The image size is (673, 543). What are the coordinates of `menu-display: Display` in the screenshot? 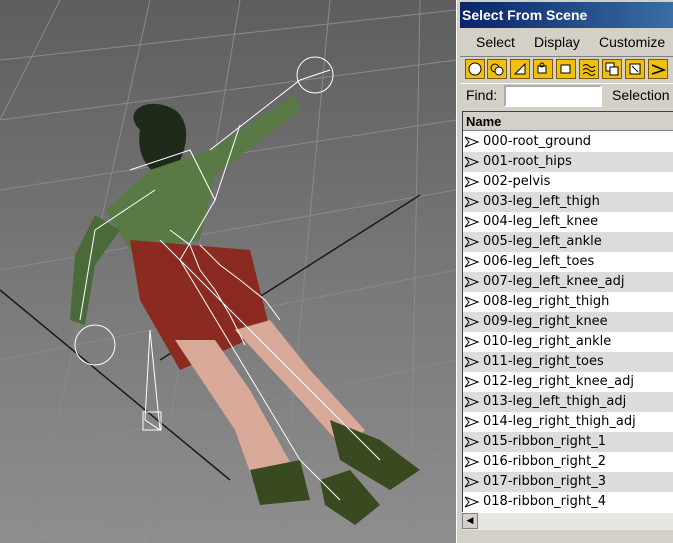 It's located at (557, 42).